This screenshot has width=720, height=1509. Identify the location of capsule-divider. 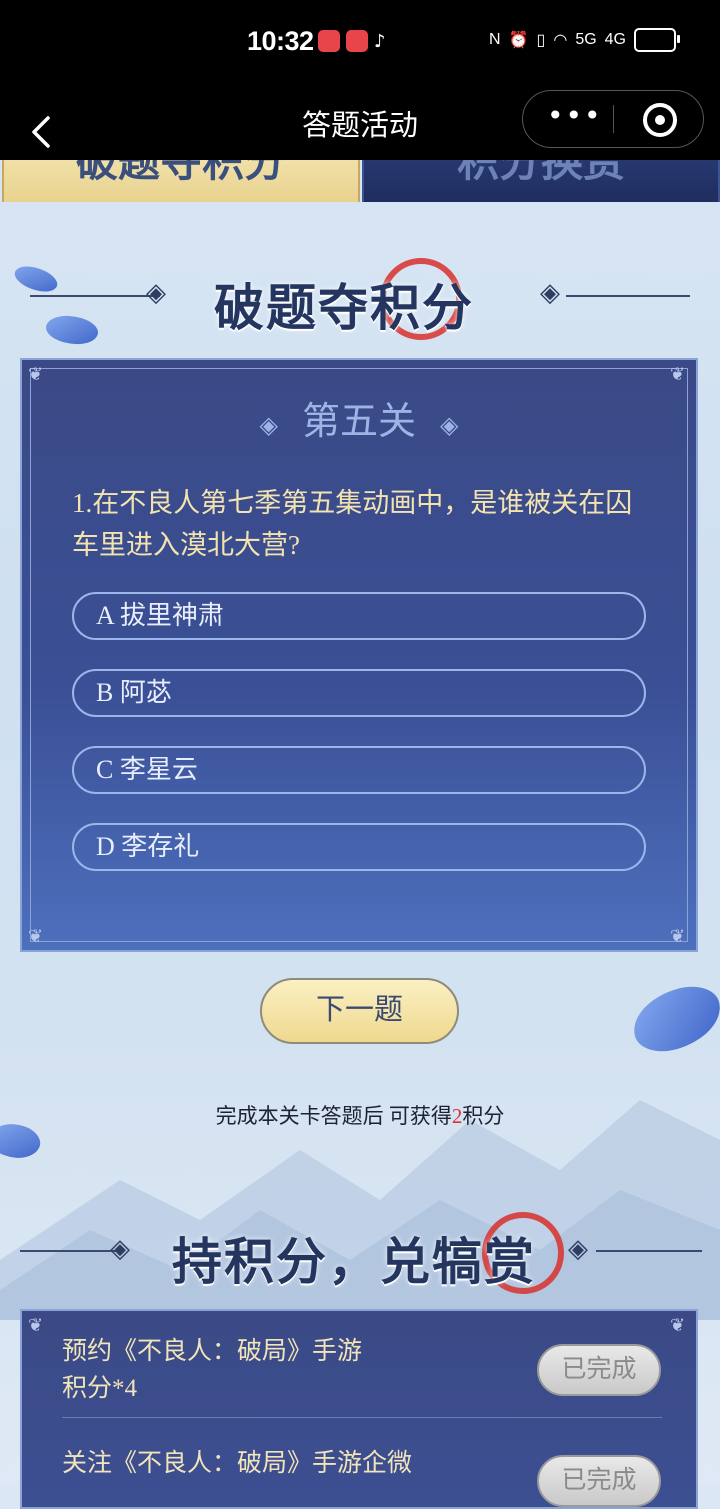
(613, 119).